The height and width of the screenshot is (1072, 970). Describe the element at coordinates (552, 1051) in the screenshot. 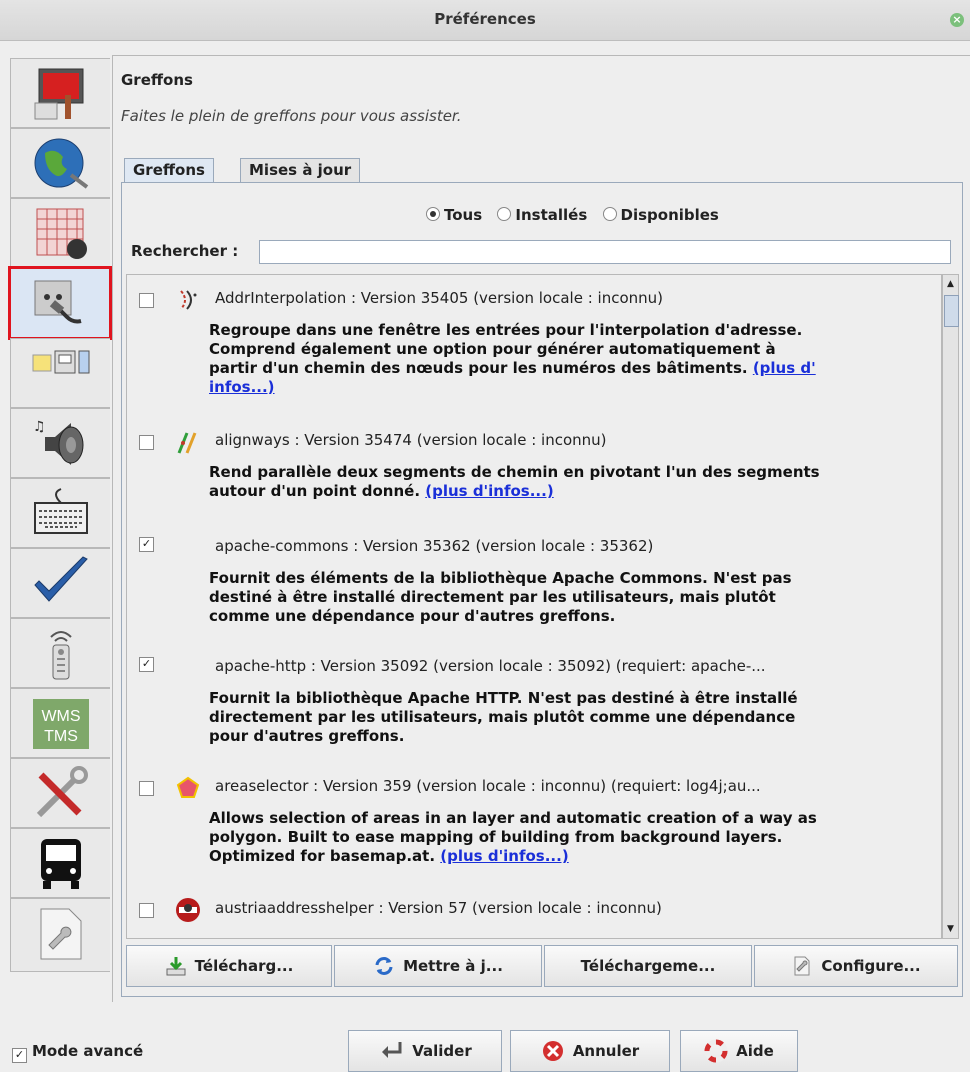

I see `cancel-icon` at that location.